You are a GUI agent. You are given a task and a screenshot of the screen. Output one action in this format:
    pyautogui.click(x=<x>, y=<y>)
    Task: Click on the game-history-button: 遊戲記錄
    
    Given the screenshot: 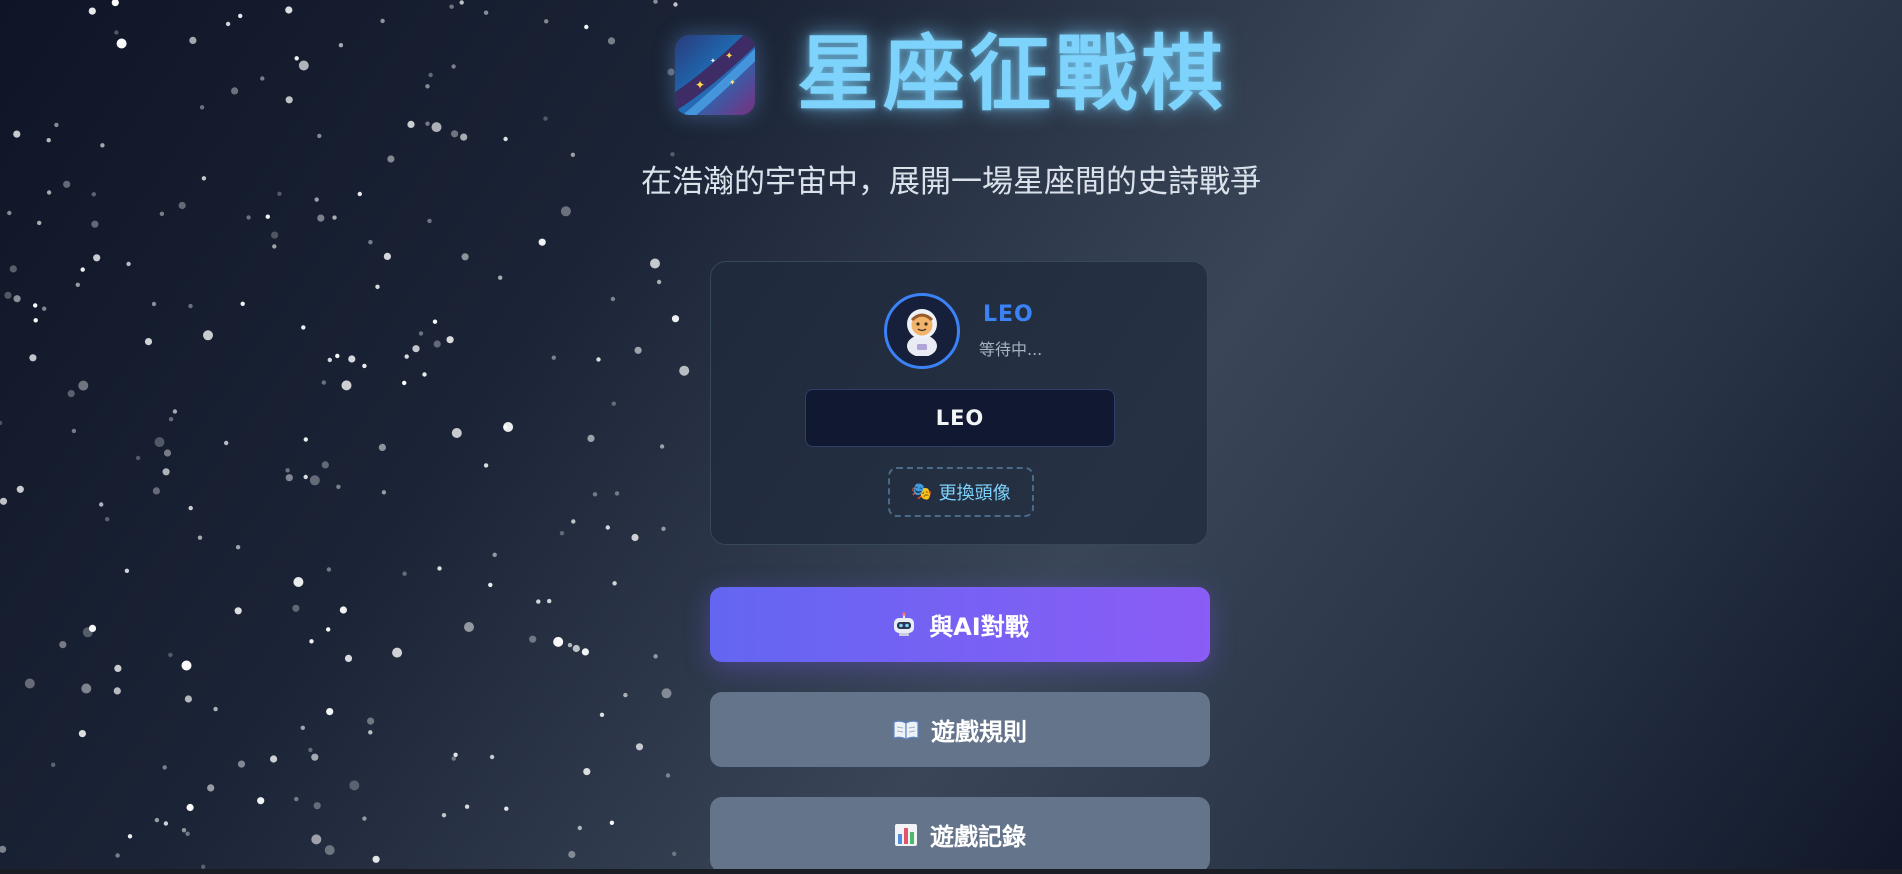 What is the action you would take?
    pyautogui.click(x=960, y=834)
    